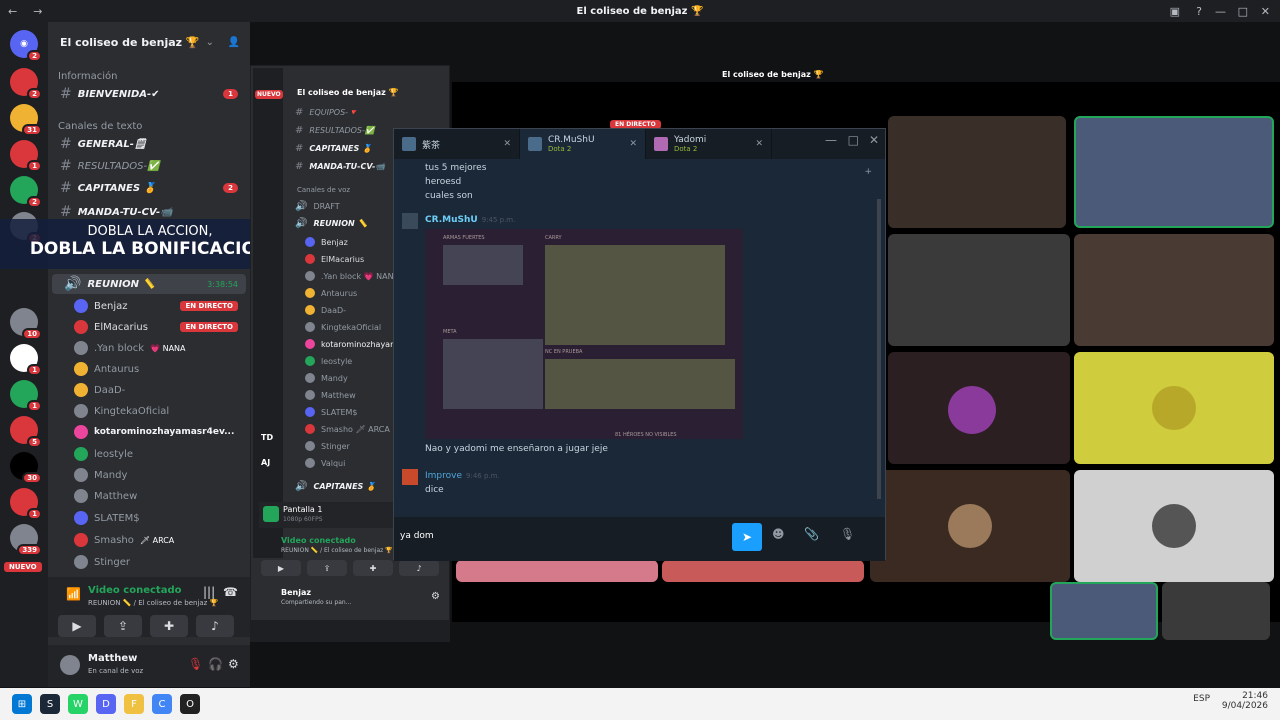 The height and width of the screenshot is (720, 1280). What do you see at coordinates (230, 592) in the screenshot?
I see `disconnect-icon: ☎` at bounding box center [230, 592].